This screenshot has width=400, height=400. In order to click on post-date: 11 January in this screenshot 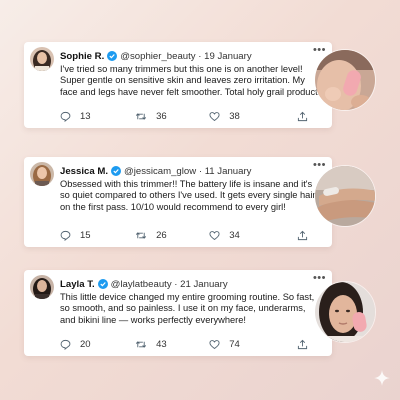, I will do `click(228, 171)`.